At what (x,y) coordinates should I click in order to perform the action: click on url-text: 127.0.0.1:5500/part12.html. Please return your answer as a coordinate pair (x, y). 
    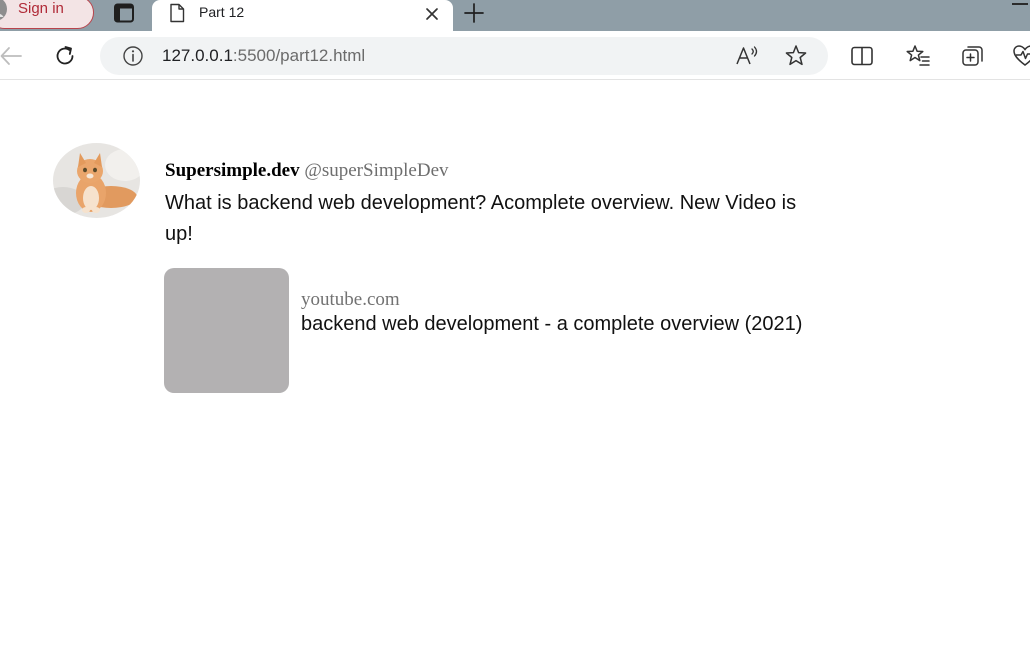
    Looking at the image, I should click on (263, 56).